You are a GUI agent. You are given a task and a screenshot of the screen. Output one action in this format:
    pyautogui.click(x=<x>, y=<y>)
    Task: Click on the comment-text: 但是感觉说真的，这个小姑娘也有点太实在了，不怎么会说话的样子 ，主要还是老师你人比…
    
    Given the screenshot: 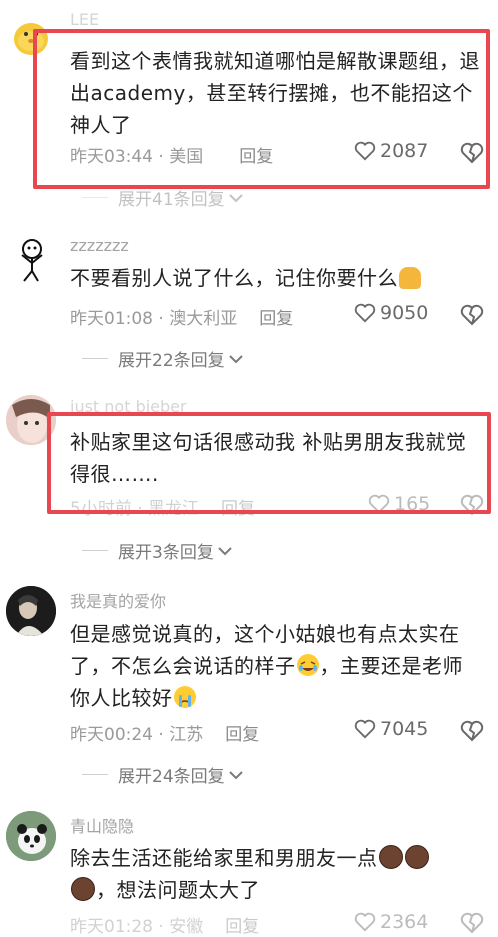 What is the action you would take?
    pyautogui.click(x=276, y=666)
    